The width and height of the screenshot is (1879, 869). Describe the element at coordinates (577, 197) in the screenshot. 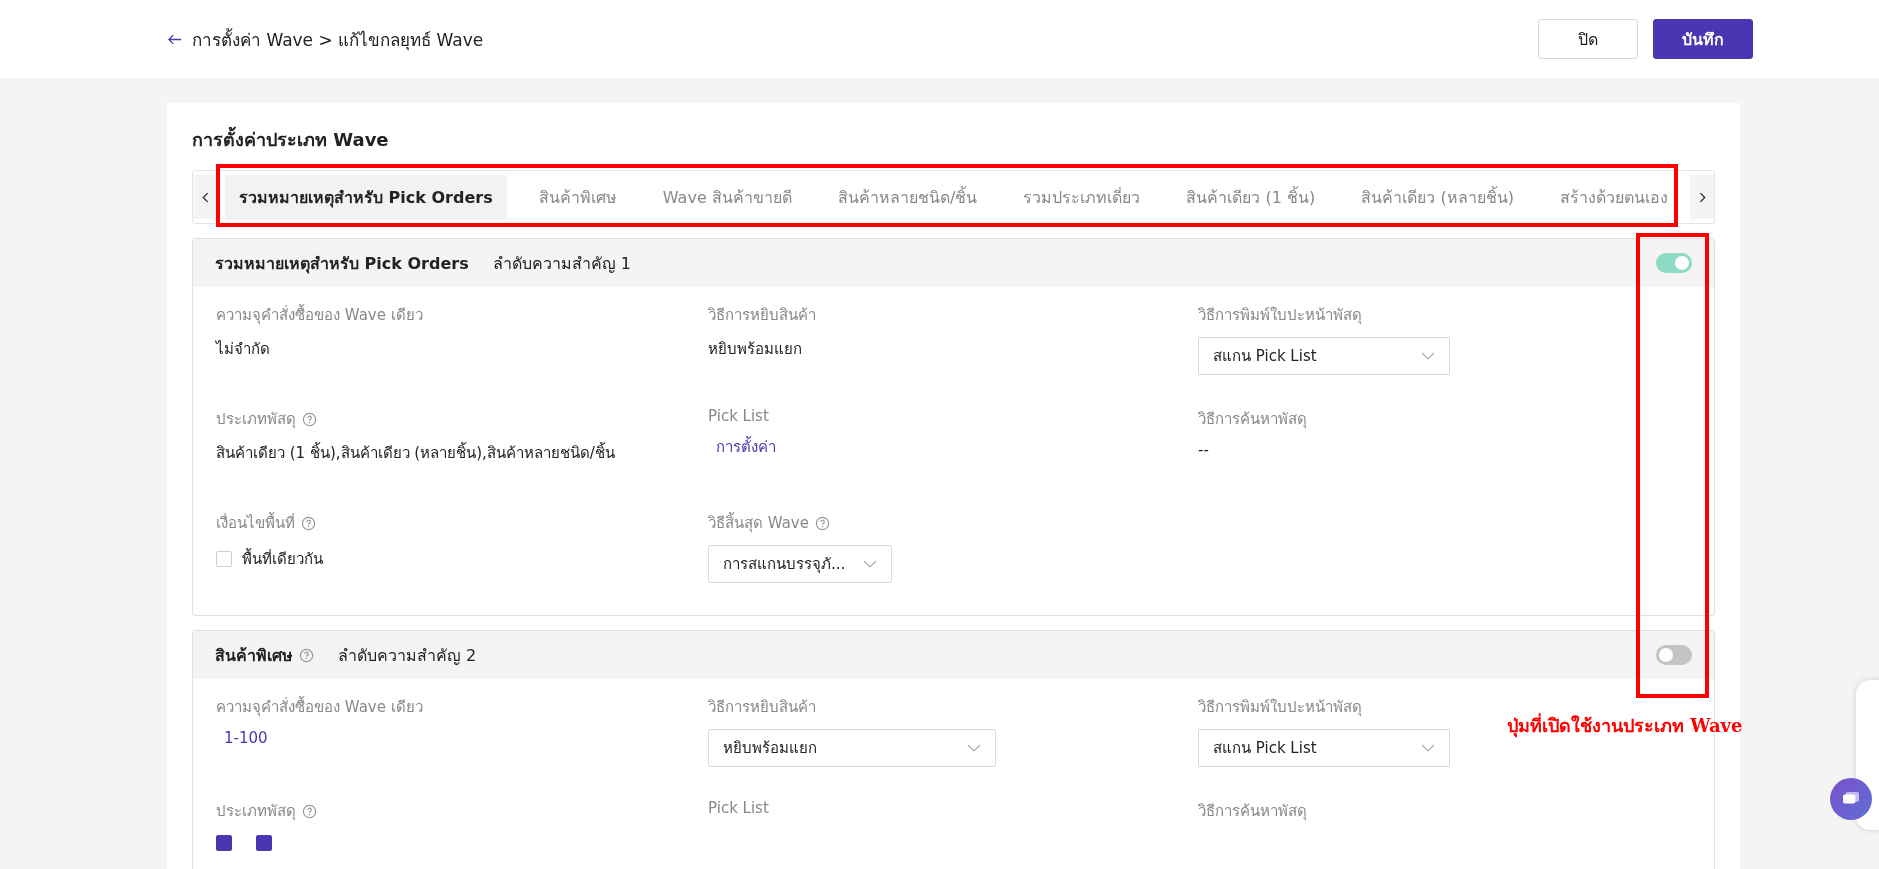

I see `tab: สินค้าพิเศษ` at that location.